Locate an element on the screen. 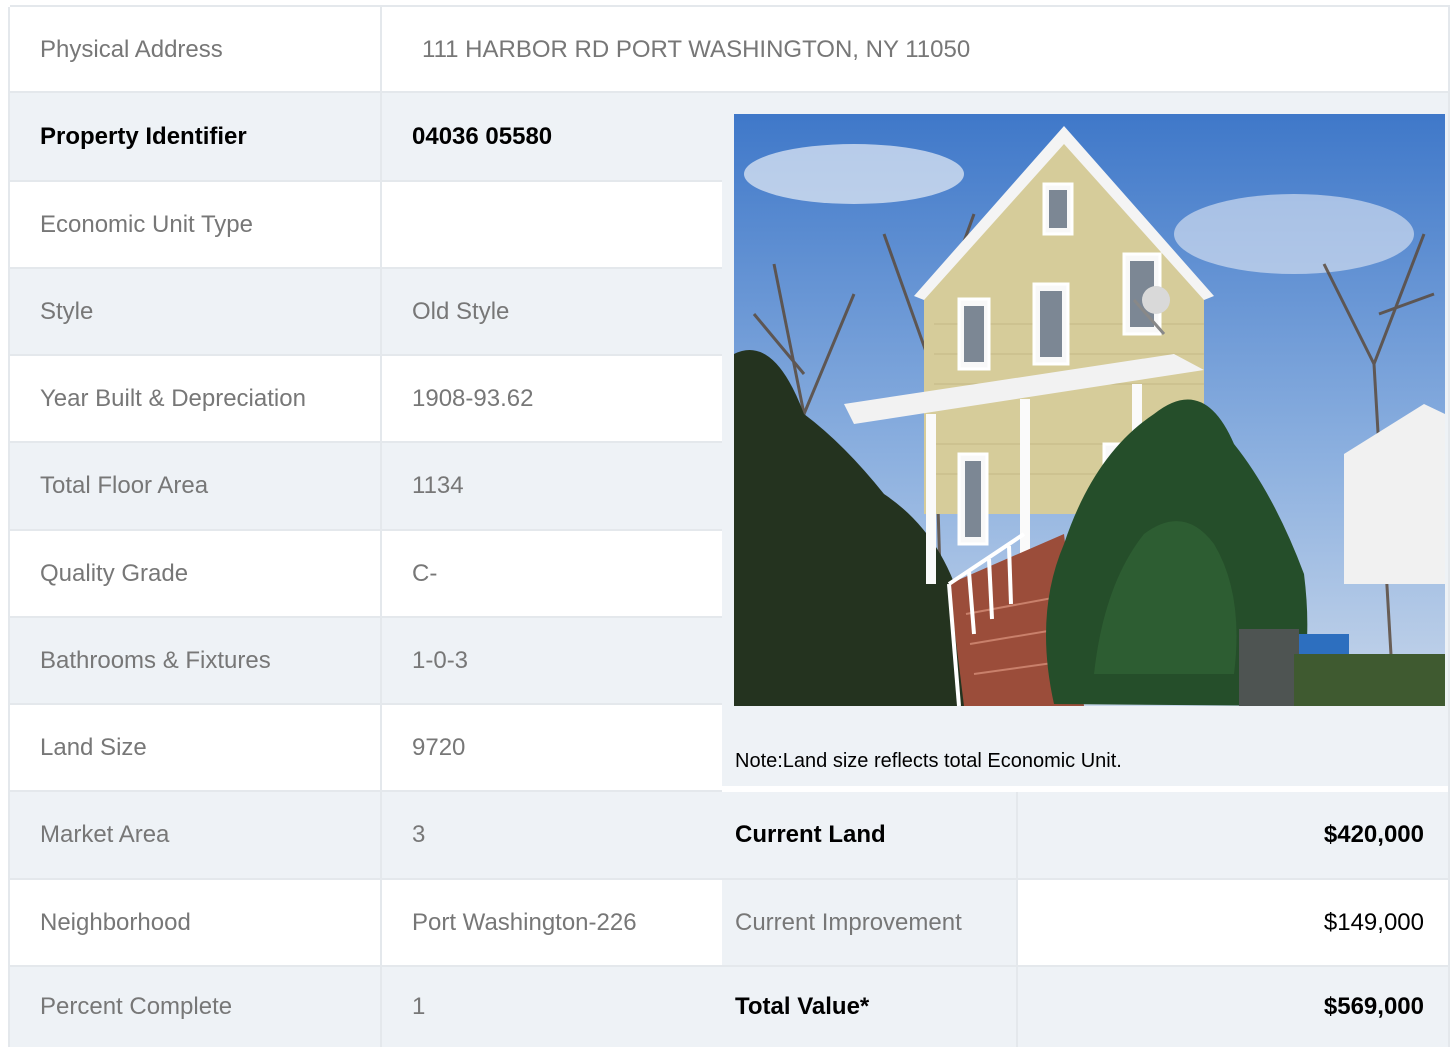 Image resolution: width=1450 pixels, height=1047 pixels. detail-value-cell: 1 is located at coordinates (552, 1007).